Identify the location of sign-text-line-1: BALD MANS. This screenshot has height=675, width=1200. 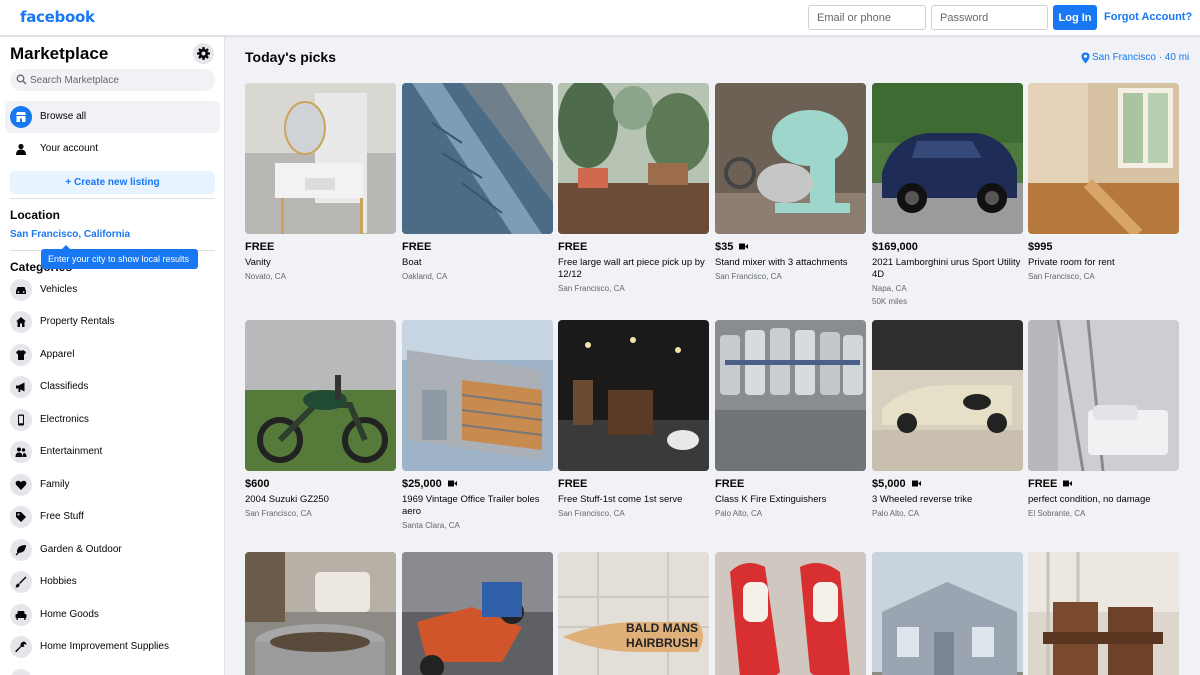
(662, 628).